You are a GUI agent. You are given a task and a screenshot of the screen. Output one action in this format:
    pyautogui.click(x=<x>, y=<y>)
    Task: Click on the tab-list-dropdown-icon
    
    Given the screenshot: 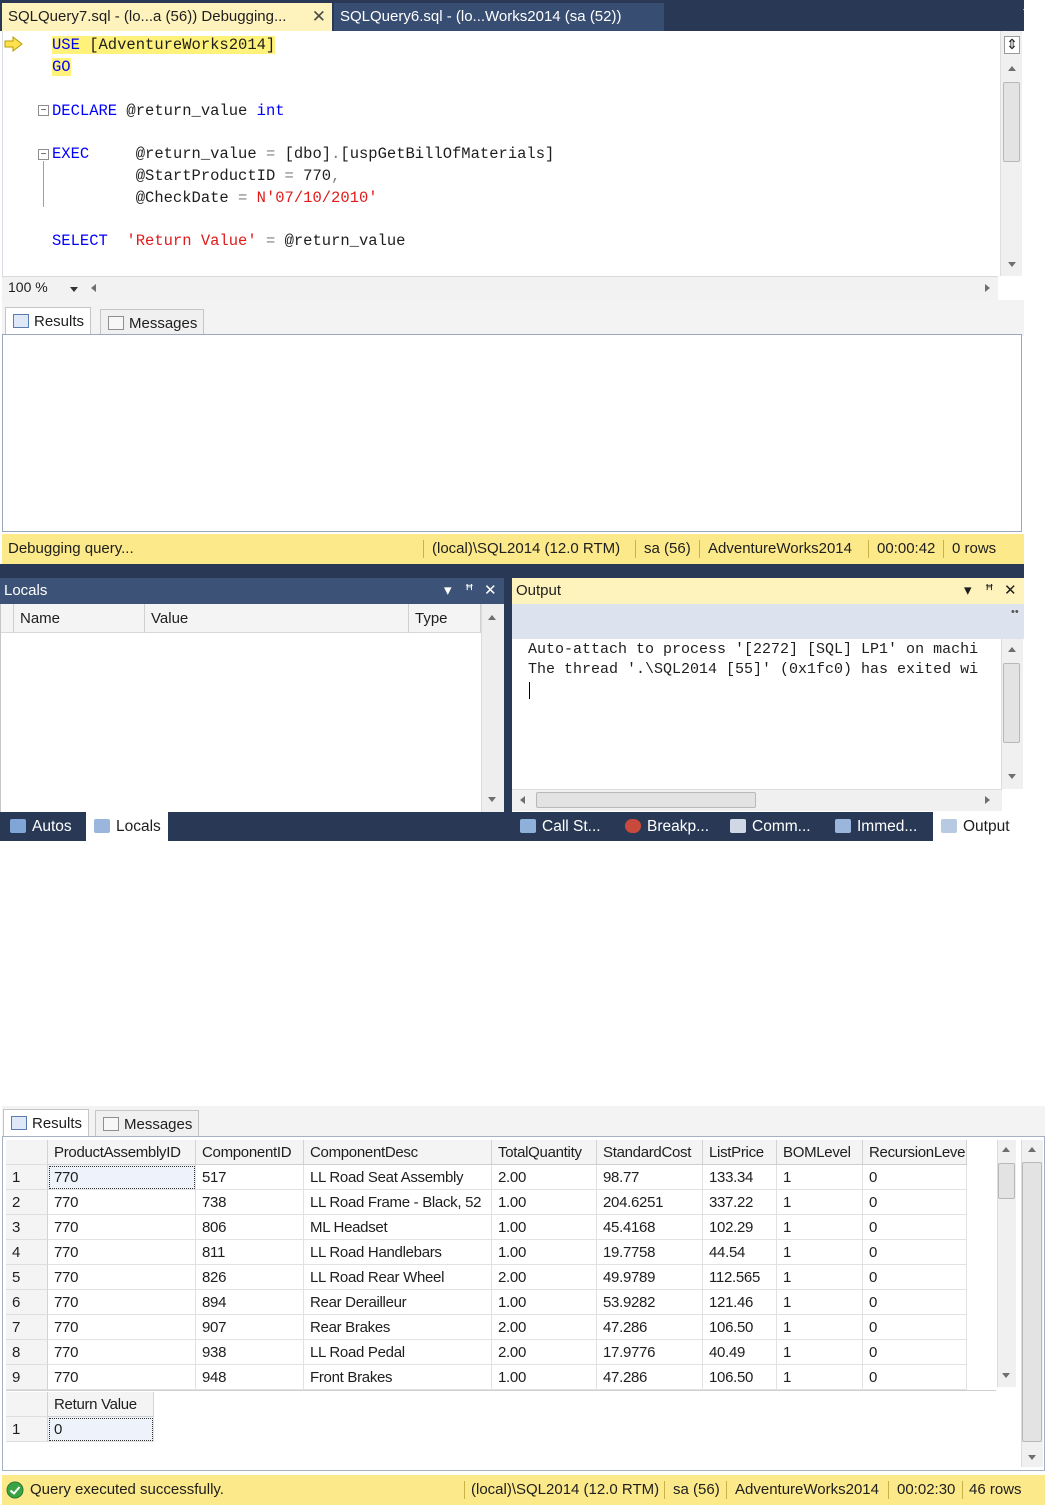 What is the action you would take?
    pyautogui.click(x=1028, y=12)
    